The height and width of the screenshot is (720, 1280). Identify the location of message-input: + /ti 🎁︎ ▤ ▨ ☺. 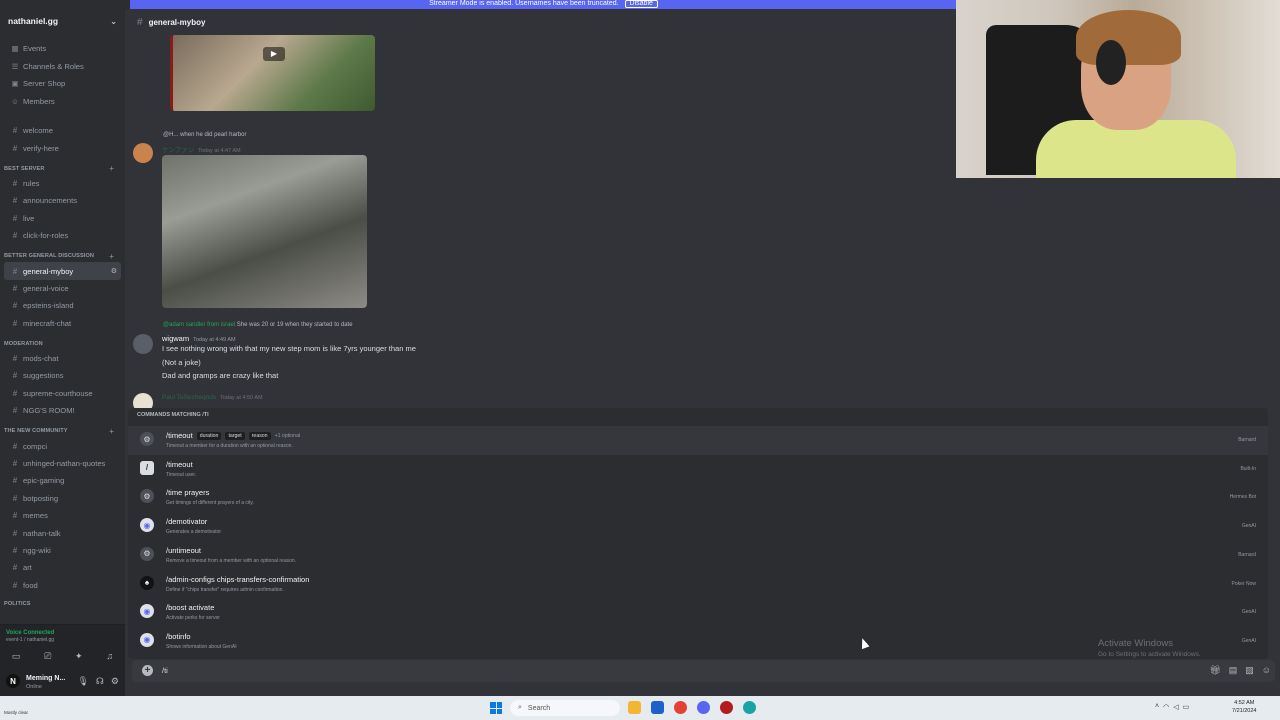
(703, 671).